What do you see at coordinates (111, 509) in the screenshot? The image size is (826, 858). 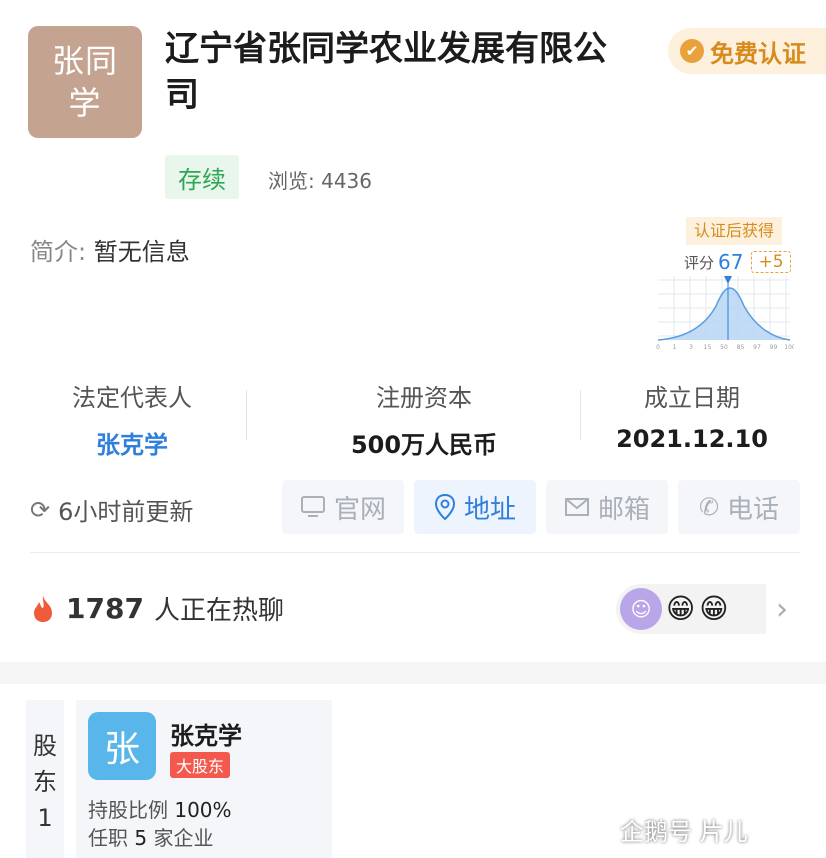 I see `update-status: ⟳ 6小时前更新` at bounding box center [111, 509].